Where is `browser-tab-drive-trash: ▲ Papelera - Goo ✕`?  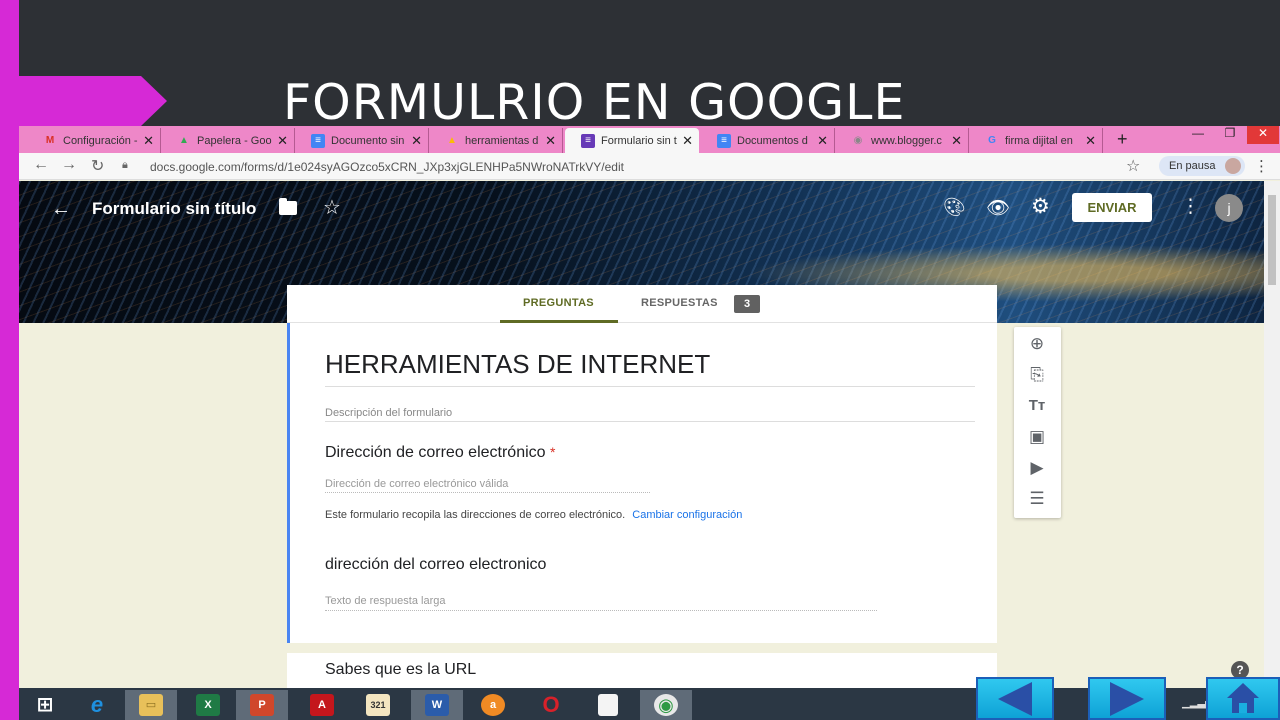 browser-tab-drive-trash: ▲ Papelera - Goo ✕ is located at coordinates (228, 140).